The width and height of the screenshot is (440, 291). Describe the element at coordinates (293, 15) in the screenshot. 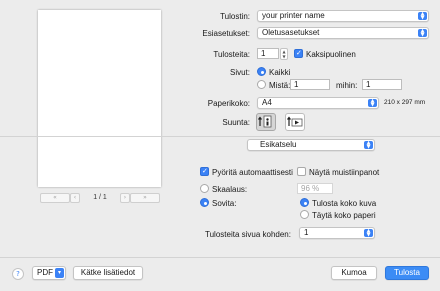

I see `printer-value: your printer name` at that location.